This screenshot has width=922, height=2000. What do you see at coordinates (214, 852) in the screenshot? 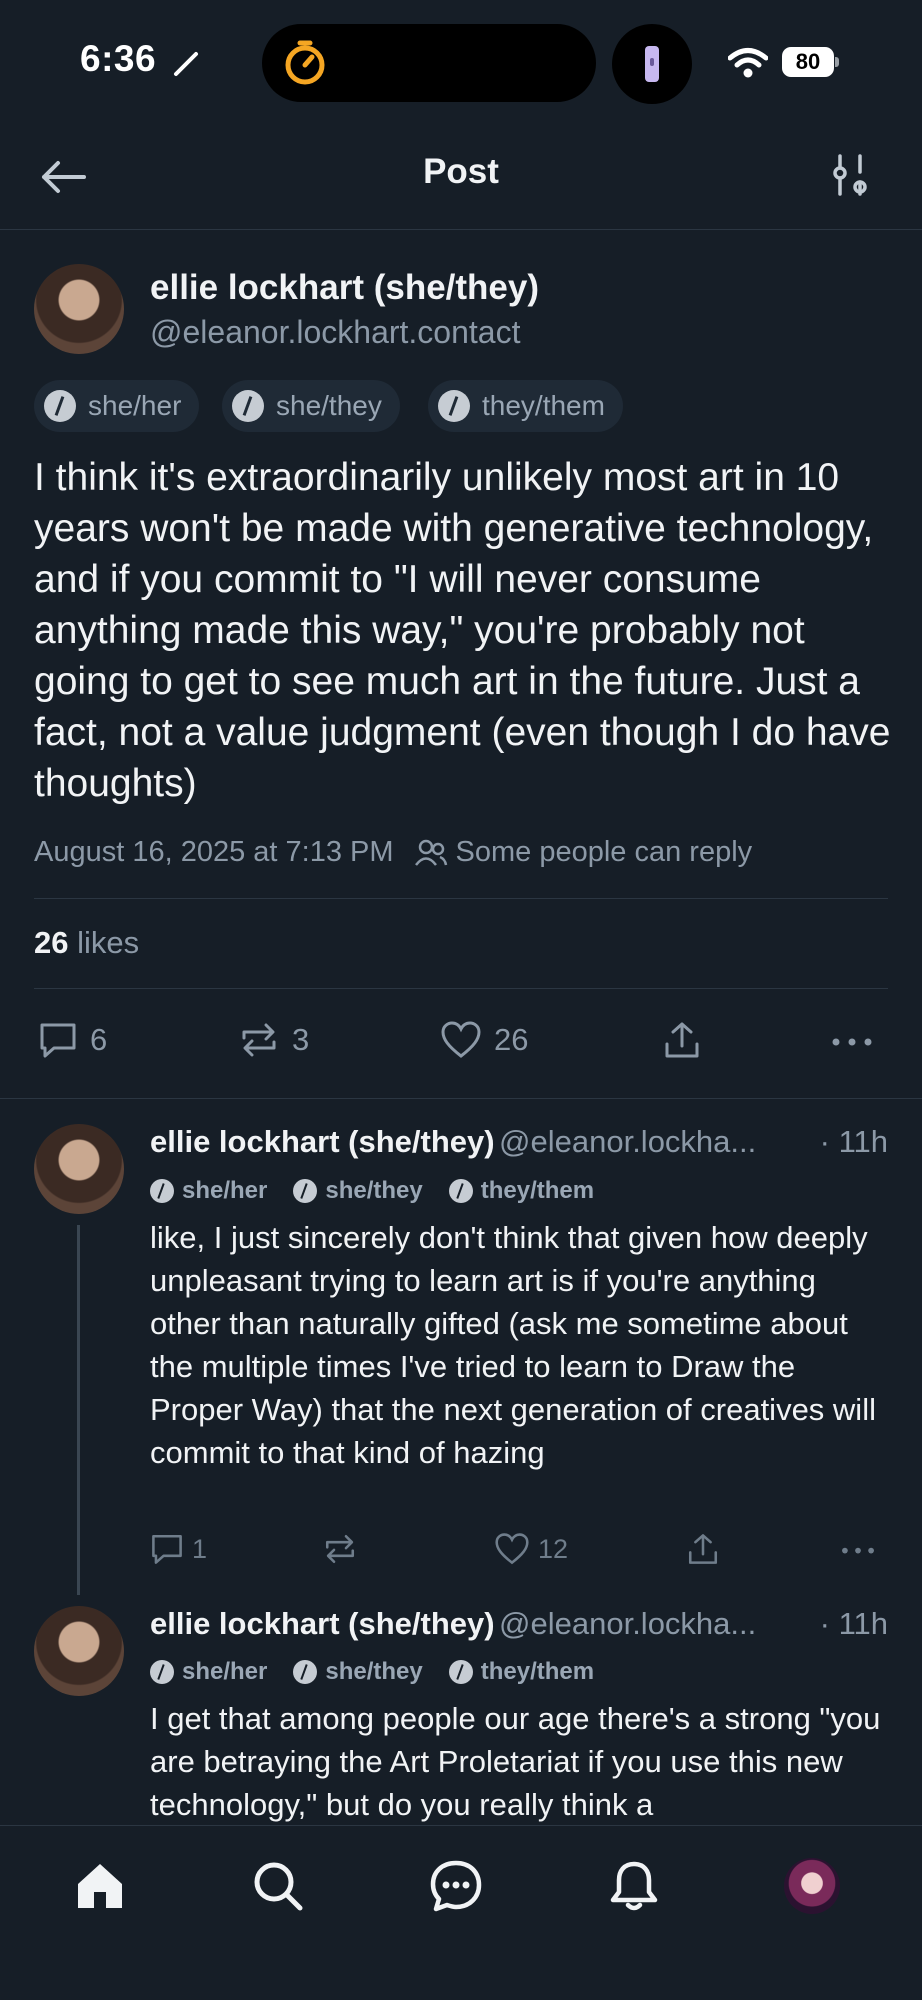
I see `post-timestamp: August 16, 2025 at 7:13 PM` at bounding box center [214, 852].